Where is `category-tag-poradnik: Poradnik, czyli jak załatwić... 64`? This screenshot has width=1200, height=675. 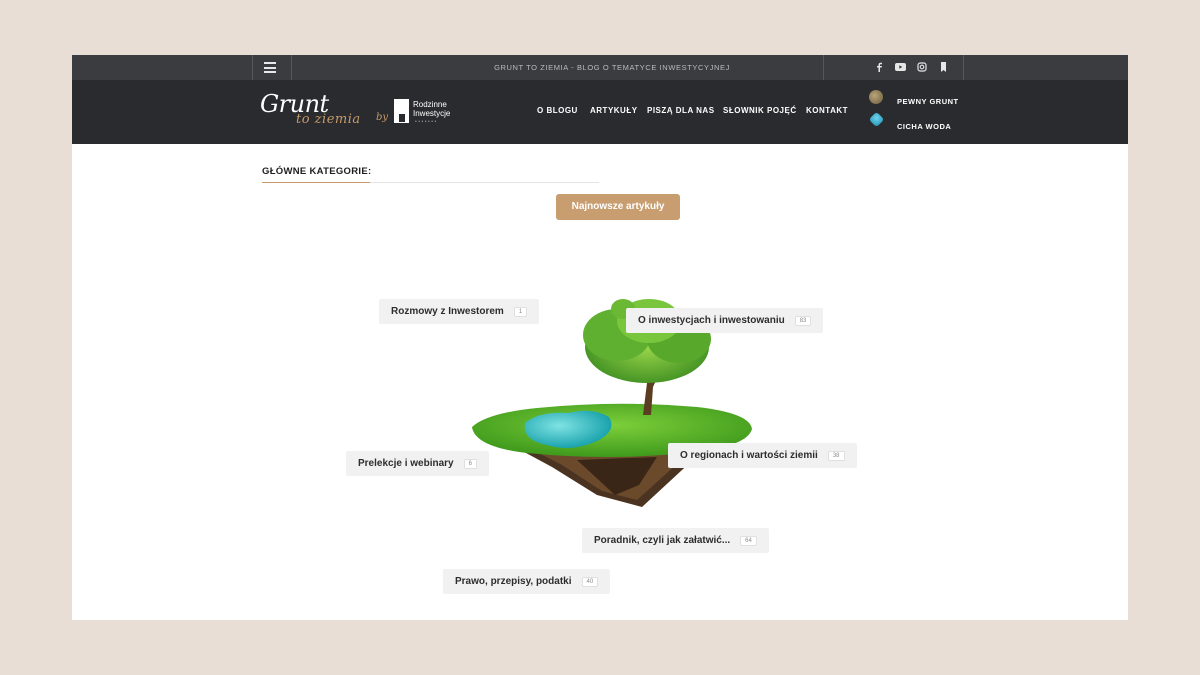
category-tag-poradnik: Poradnik, czyli jak załatwić... 64 is located at coordinates (675, 540).